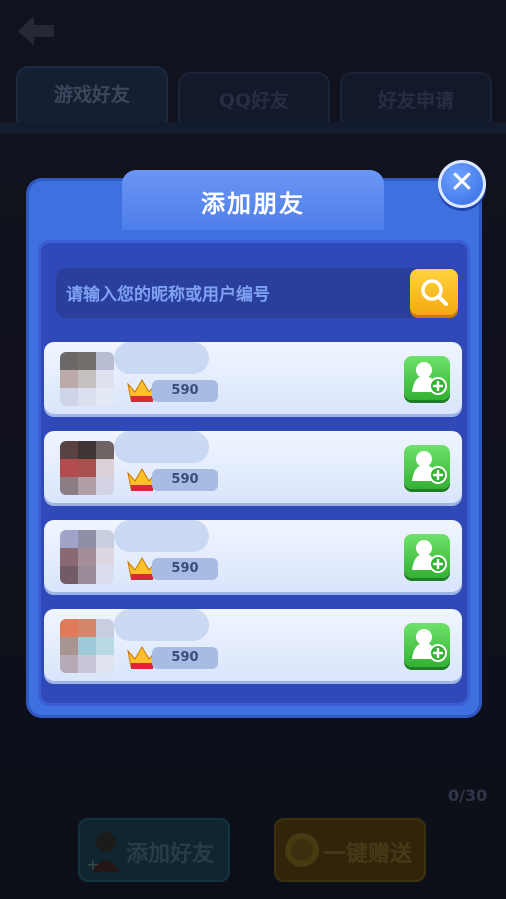  Describe the element at coordinates (168, 295) in the screenshot. I see `search-placeholder: 请输入您的昵称或用户编号` at that location.